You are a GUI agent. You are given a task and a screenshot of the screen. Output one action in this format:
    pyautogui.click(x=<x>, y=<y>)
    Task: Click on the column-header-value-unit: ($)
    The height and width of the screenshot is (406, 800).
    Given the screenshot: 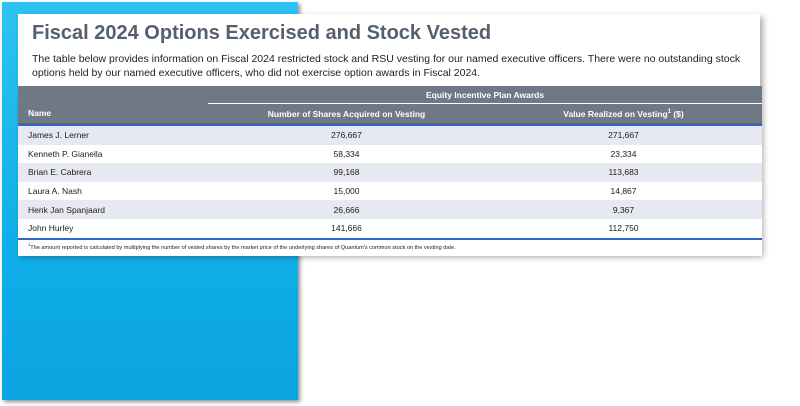 What is the action you would take?
    pyautogui.click(x=677, y=113)
    